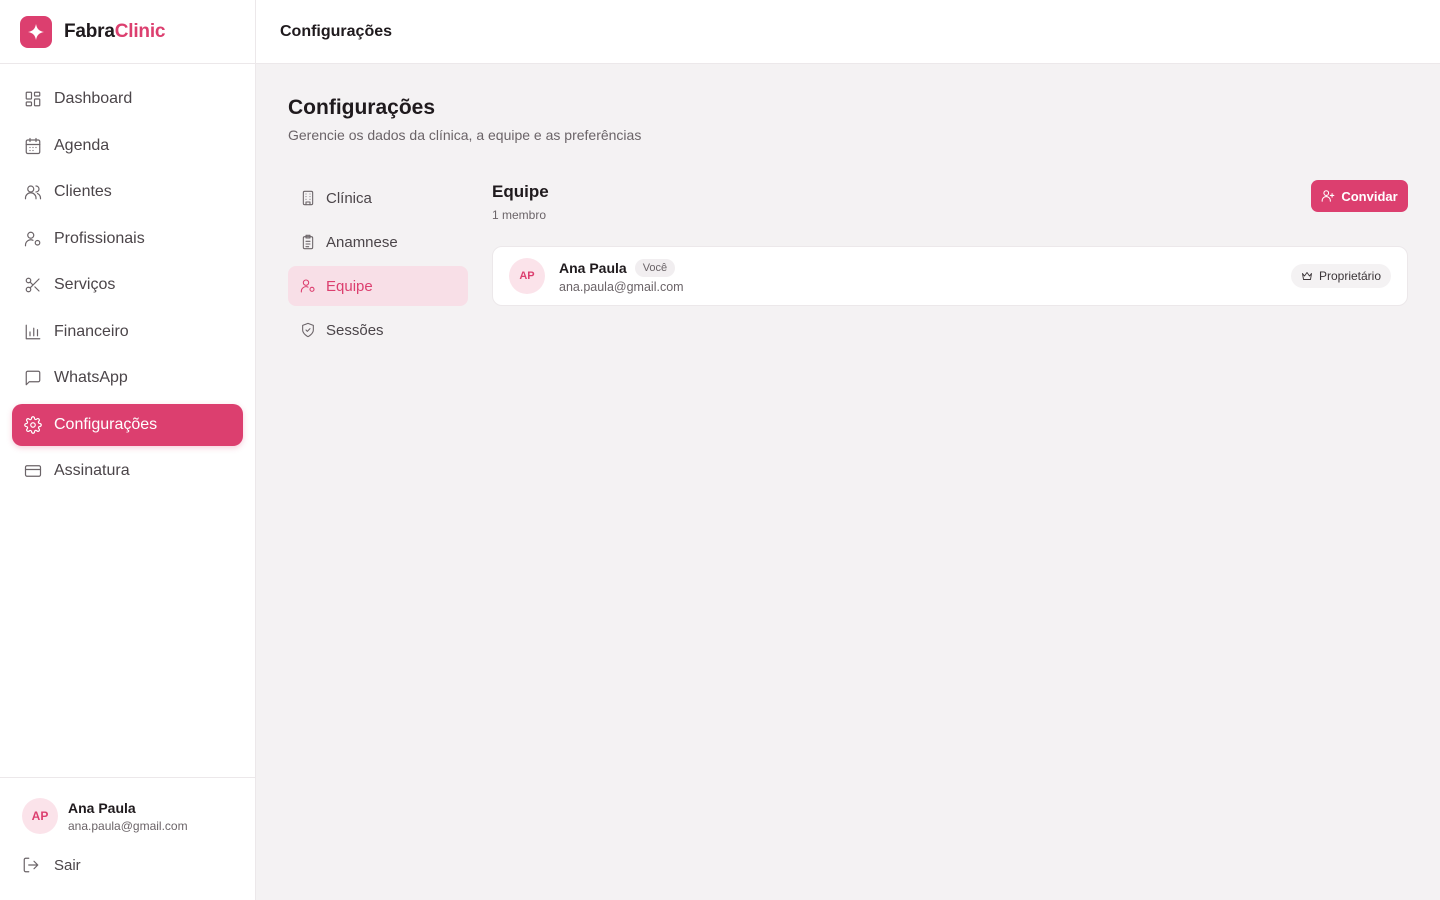 The image size is (1440, 900). I want to click on gear-icon, so click(33, 424).